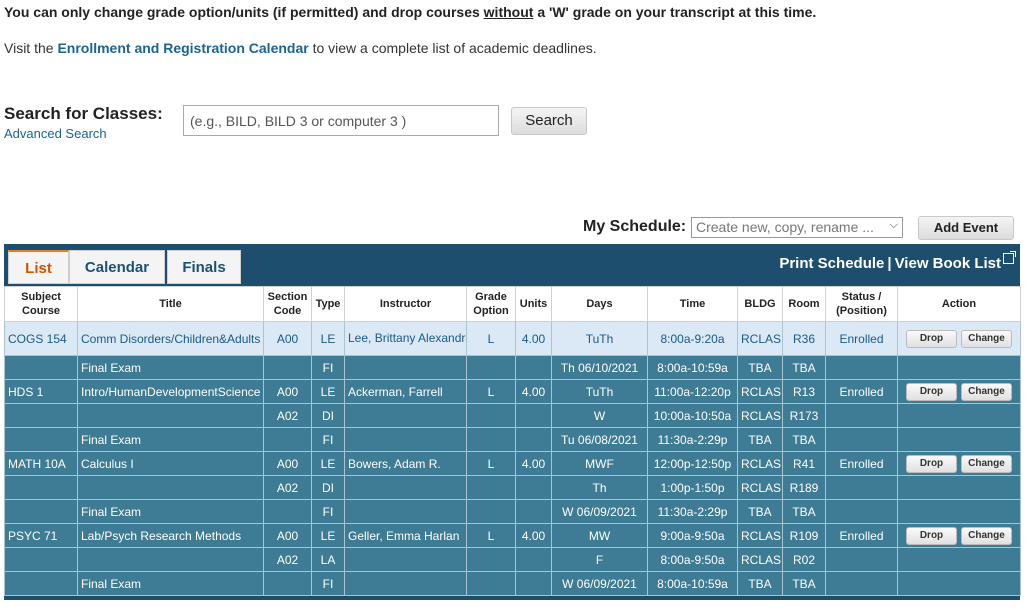 Image resolution: width=1033 pixels, height=613 pixels. What do you see at coordinates (549, 121) in the screenshot?
I see `search-button: Search` at bounding box center [549, 121].